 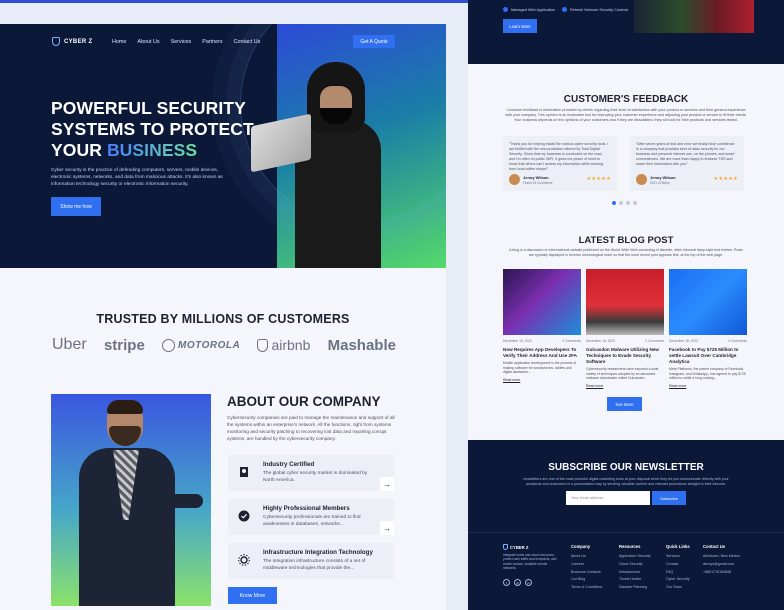 What do you see at coordinates (586, 580) in the screenshot?
I see `footer-link: Our Blog` at bounding box center [586, 580].